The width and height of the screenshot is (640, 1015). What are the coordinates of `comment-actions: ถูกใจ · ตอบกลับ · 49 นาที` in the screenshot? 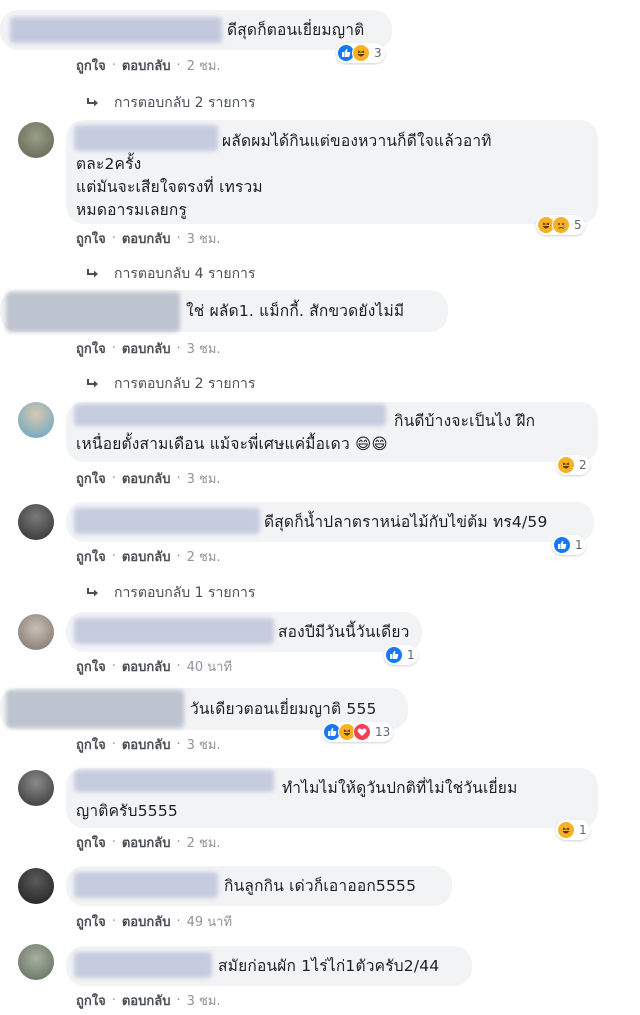 It's located at (154, 921).